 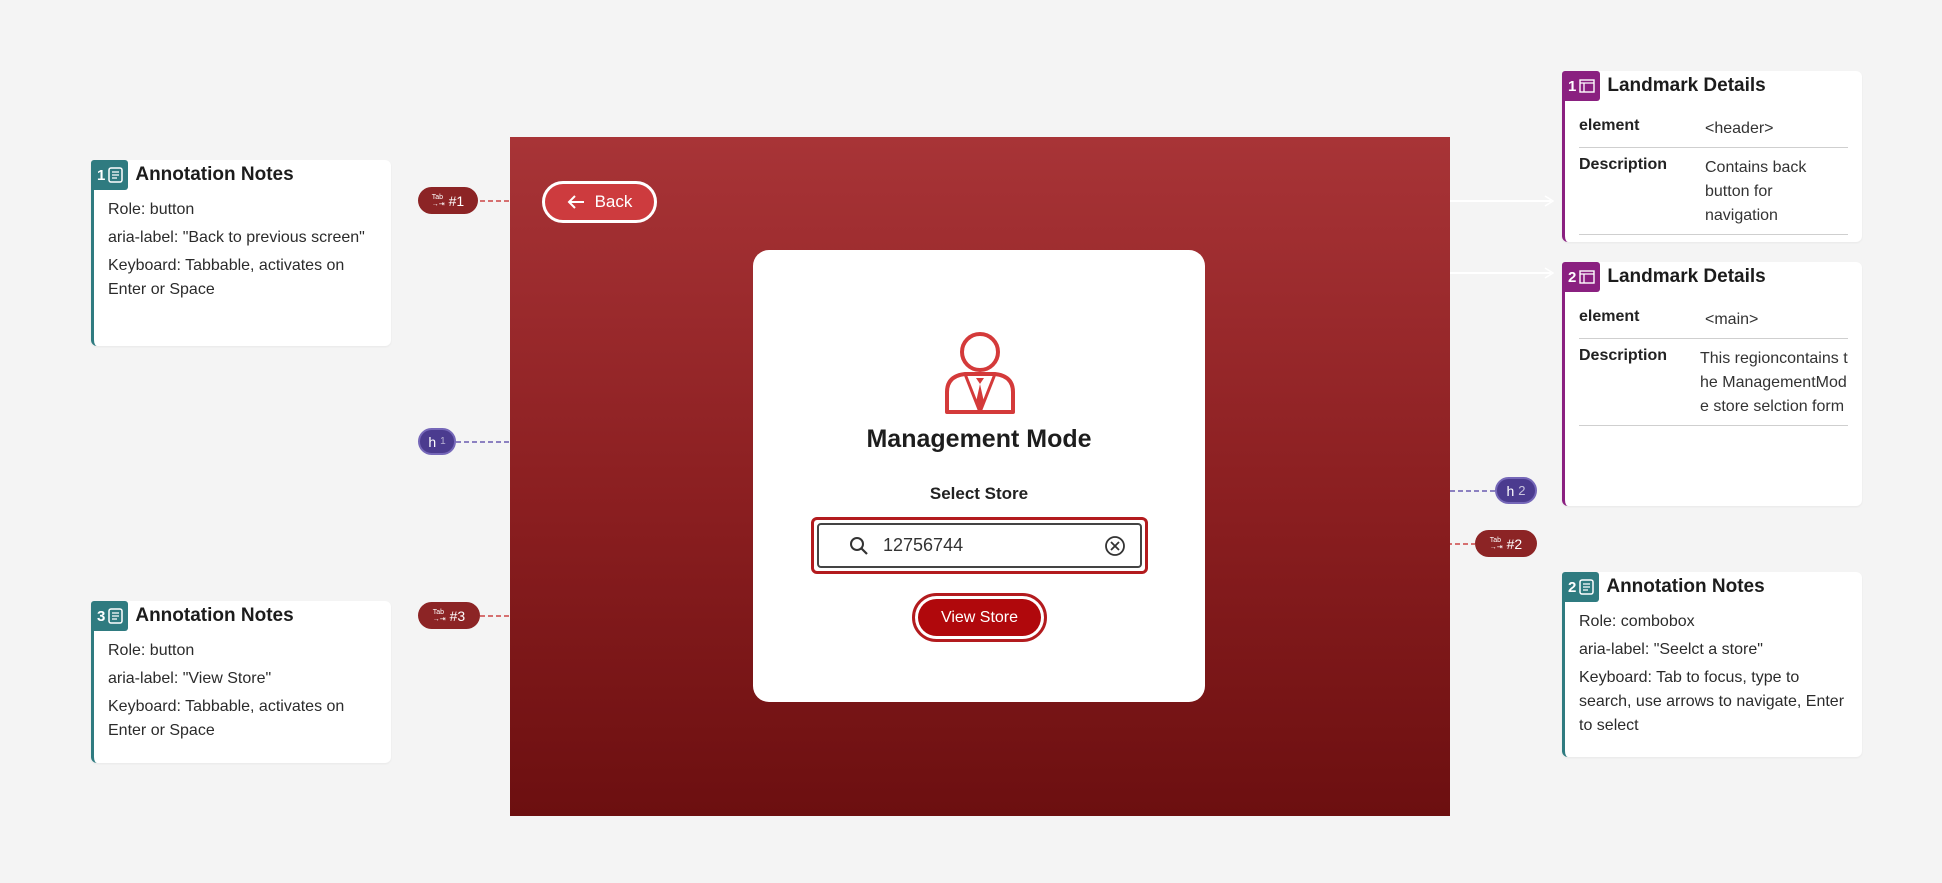 What do you see at coordinates (448, 200) in the screenshot?
I see `tab-stop-1-marker: Tab →⇥ #1` at bounding box center [448, 200].